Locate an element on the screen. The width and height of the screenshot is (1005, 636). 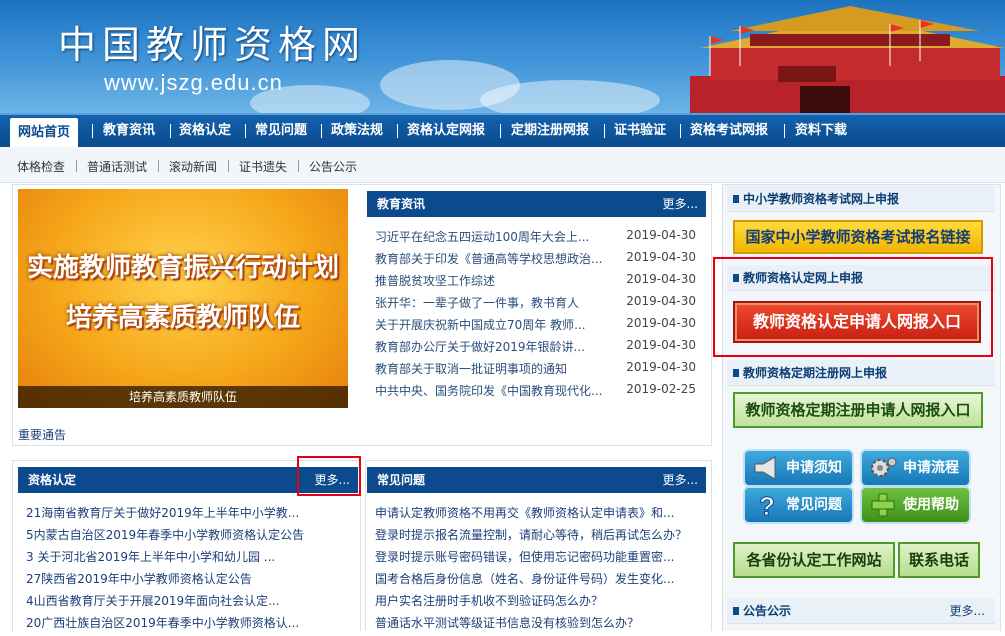
nav-item-education-news: 教育资讯 is located at coordinates (129, 131).